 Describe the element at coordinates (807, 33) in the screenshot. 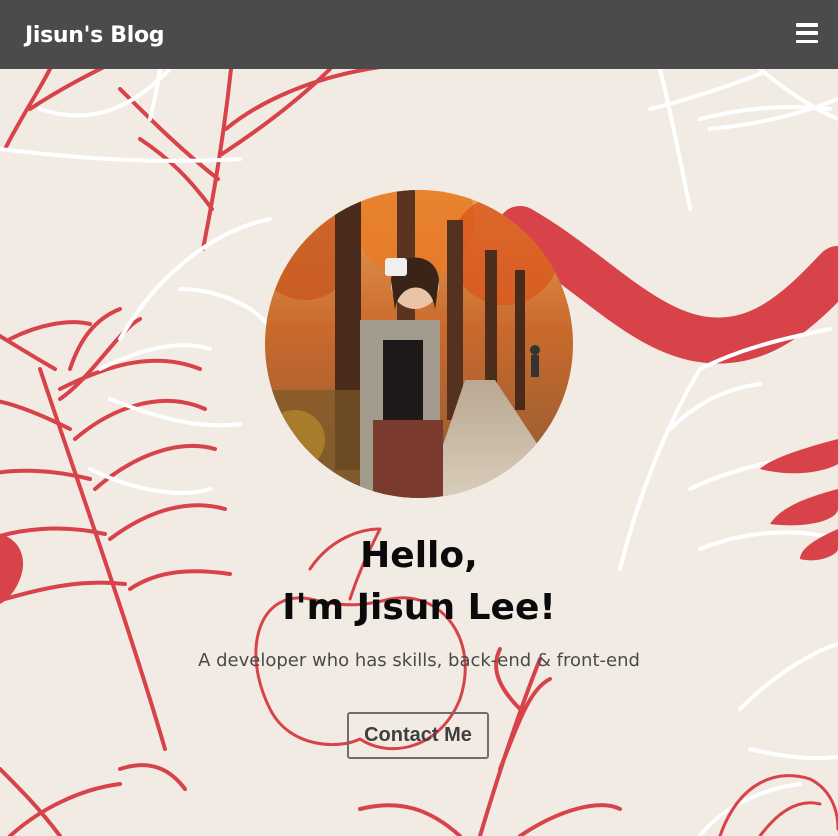

I see `hamburger-menu-icon` at that location.